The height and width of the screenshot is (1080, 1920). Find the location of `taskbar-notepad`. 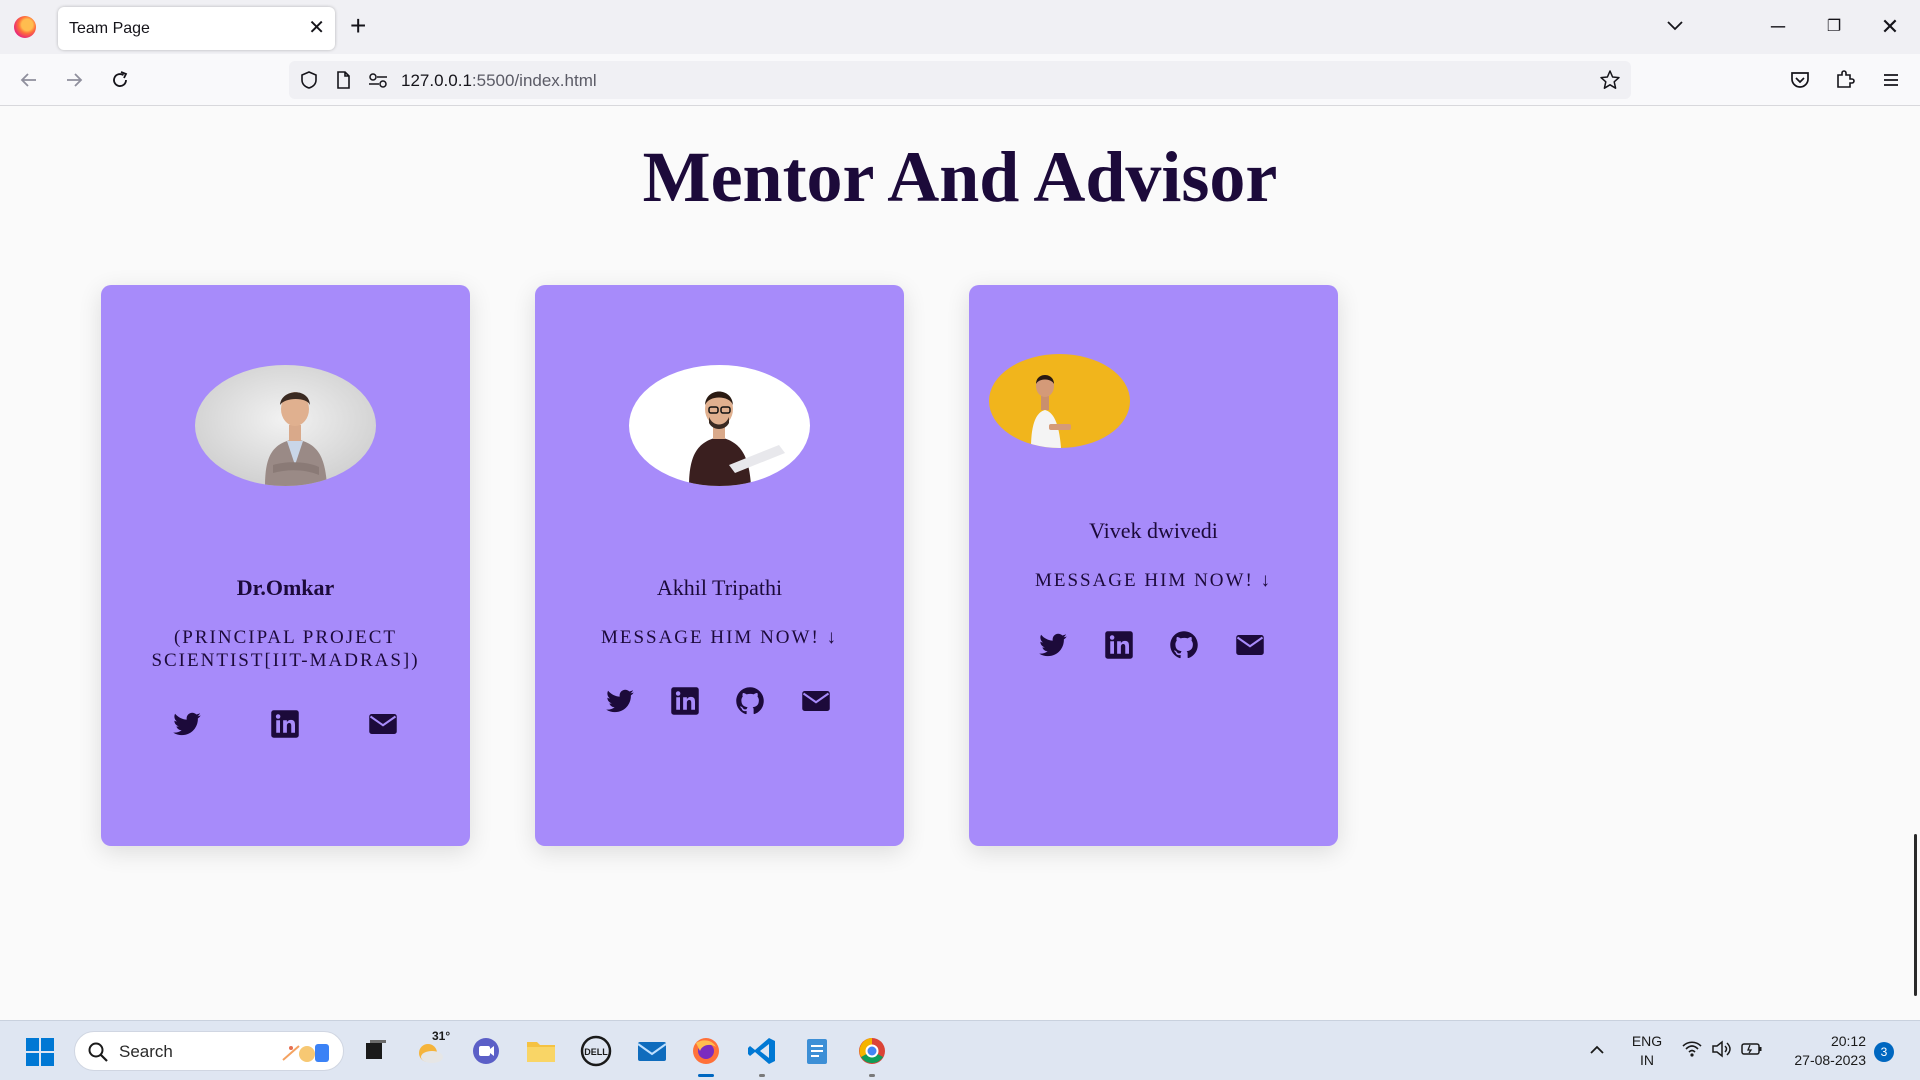

taskbar-notepad is located at coordinates (817, 1051).